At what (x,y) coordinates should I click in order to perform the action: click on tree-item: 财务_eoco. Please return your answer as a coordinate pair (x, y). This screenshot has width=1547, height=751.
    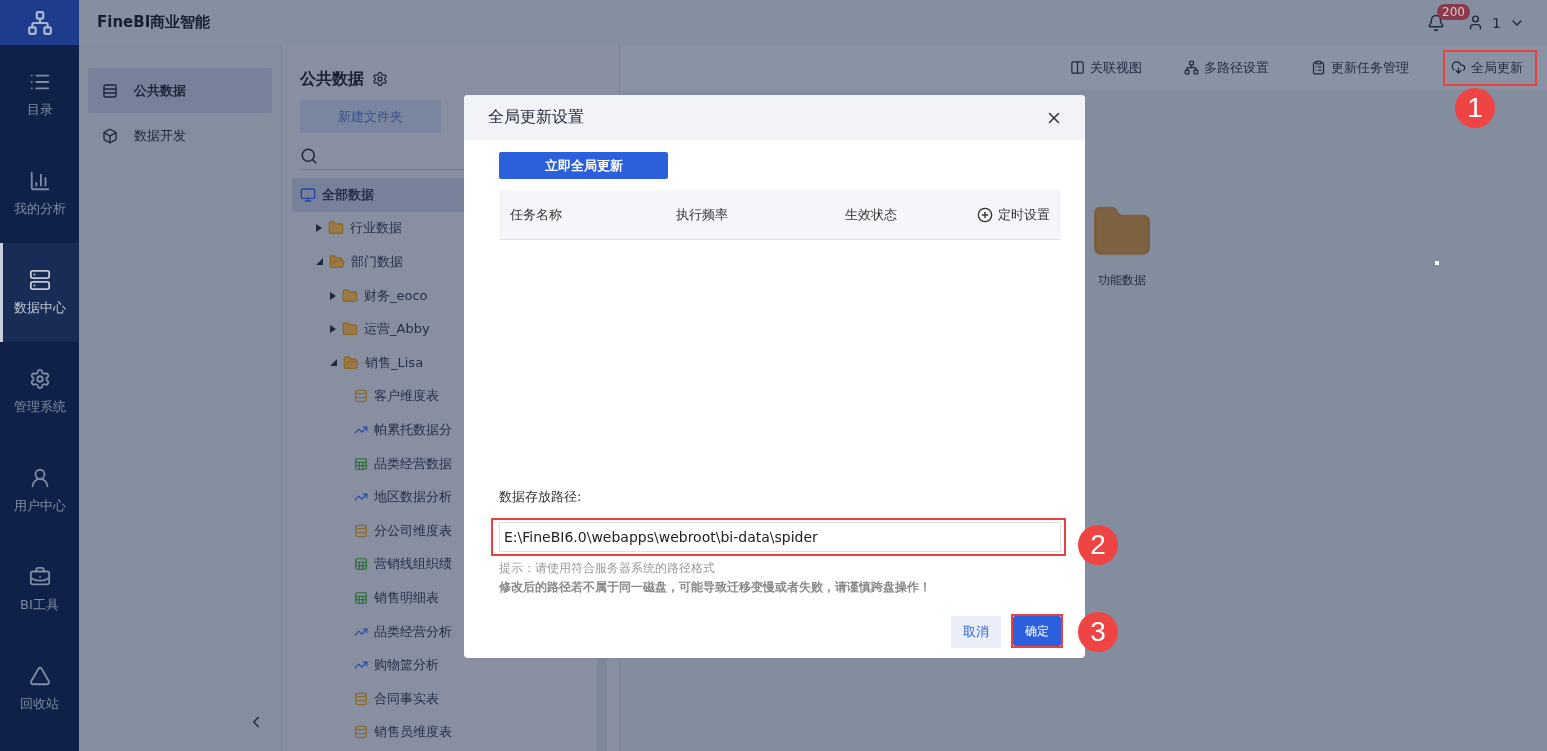
    Looking at the image, I should click on (455, 295).